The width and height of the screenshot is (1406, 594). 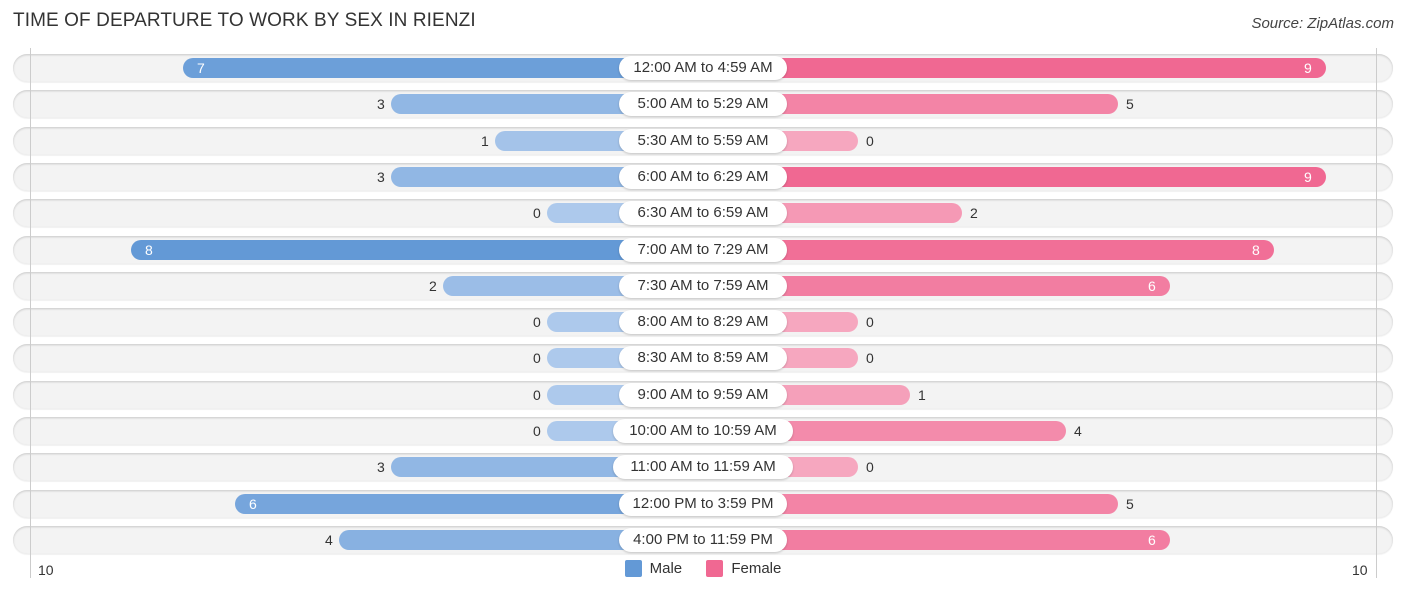 What do you see at coordinates (703, 176) in the screenshot?
I see `category-label: 6:00 AM to 6:29 AM` at bounding box center [703, 176].